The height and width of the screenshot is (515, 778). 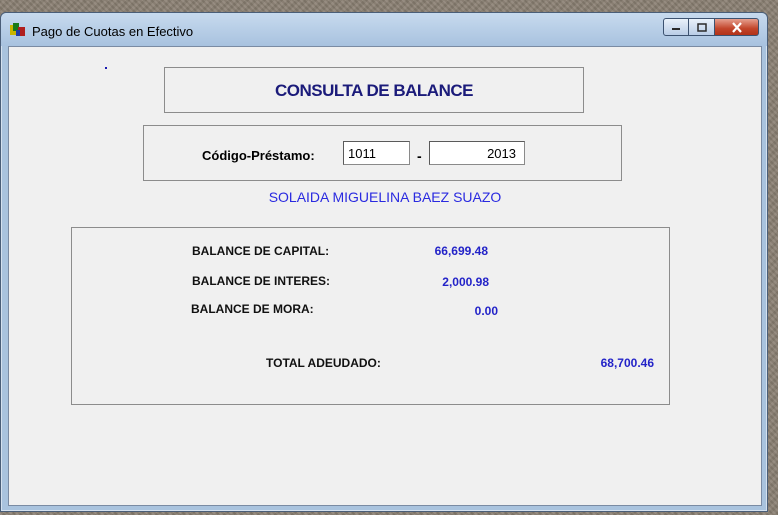 I want to click on minimize-icon, so click(x=676, y=29).